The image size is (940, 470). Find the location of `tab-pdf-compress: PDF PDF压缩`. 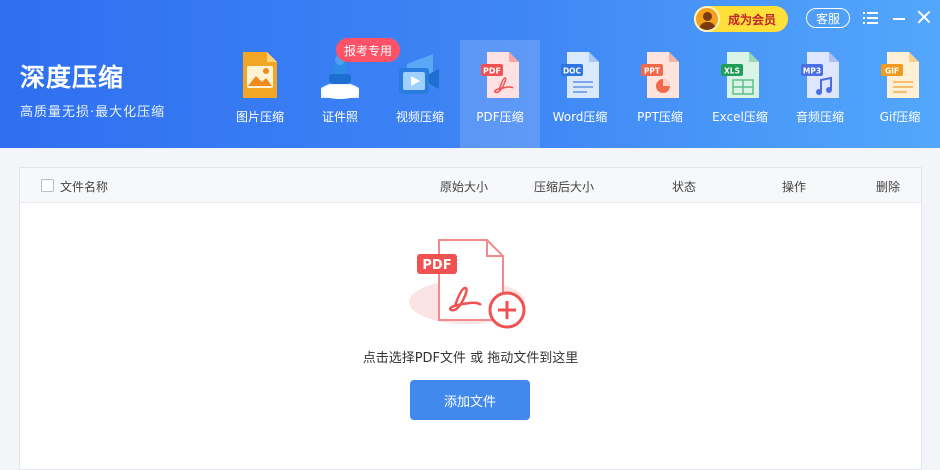

tab-pdf-compress: PDF PDF压缩 is located at coordinates (500, 94).